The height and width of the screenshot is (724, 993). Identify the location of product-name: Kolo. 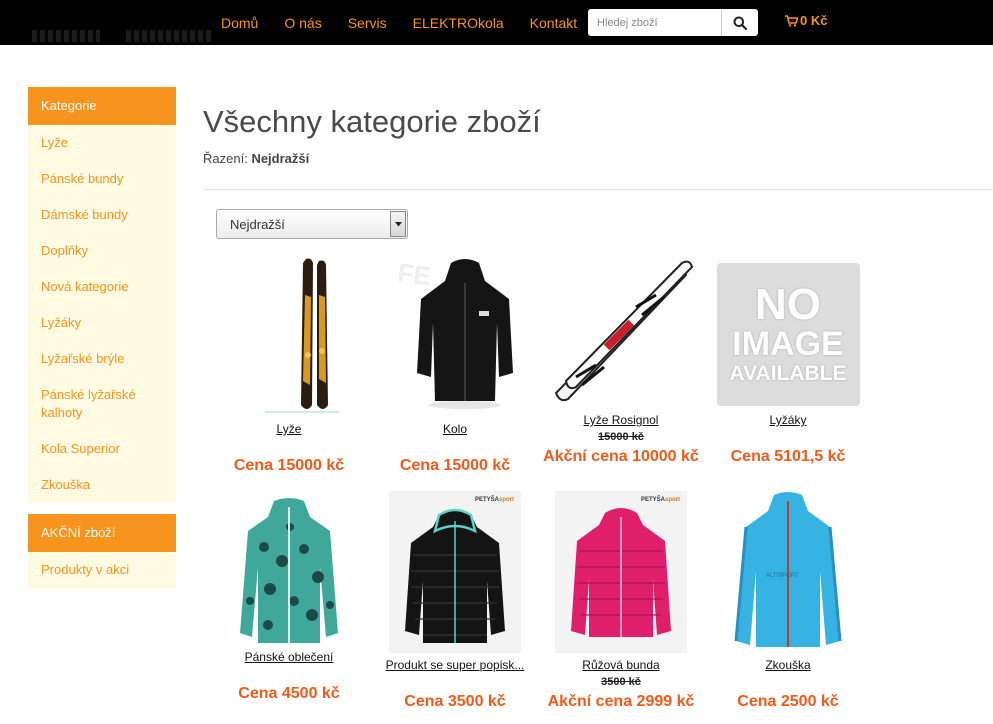
(455, 429).